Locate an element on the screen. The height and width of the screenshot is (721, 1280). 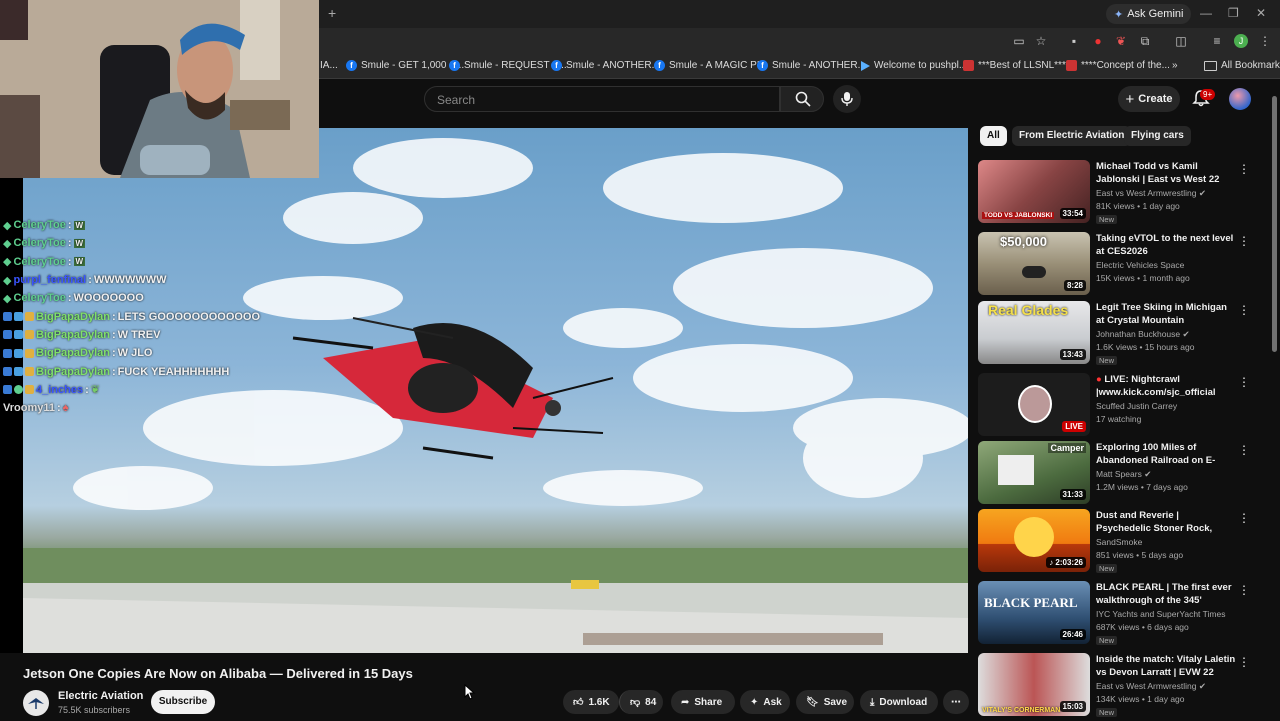
video-thumbnail: LIVE is located at coordinates (1034, 404).